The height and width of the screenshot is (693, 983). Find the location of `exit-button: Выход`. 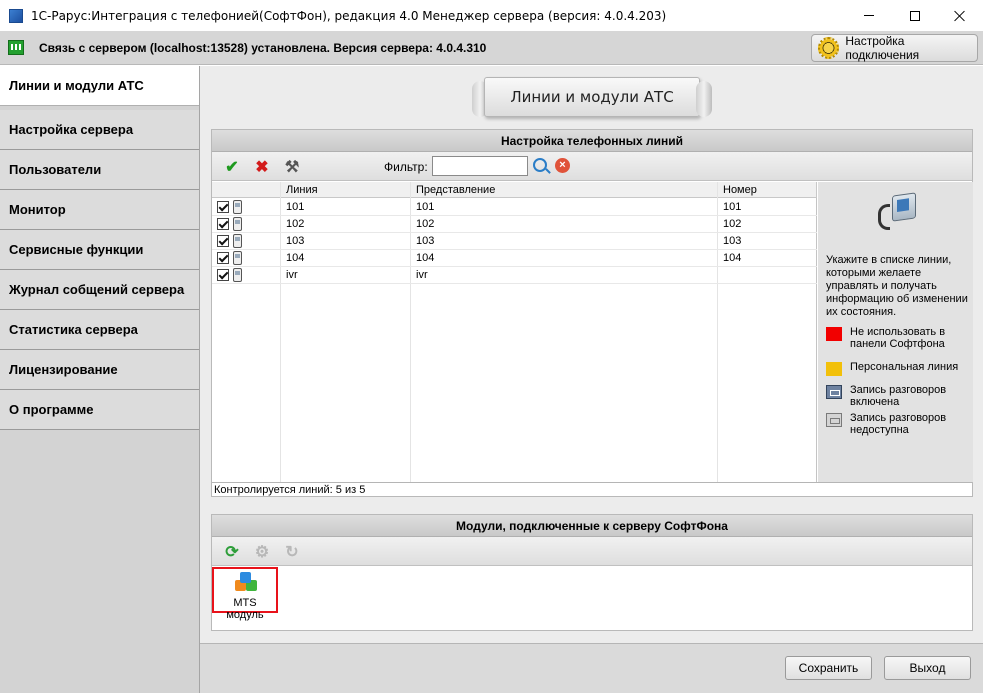

exit-button: Выход is located at coordinates (927, 668).